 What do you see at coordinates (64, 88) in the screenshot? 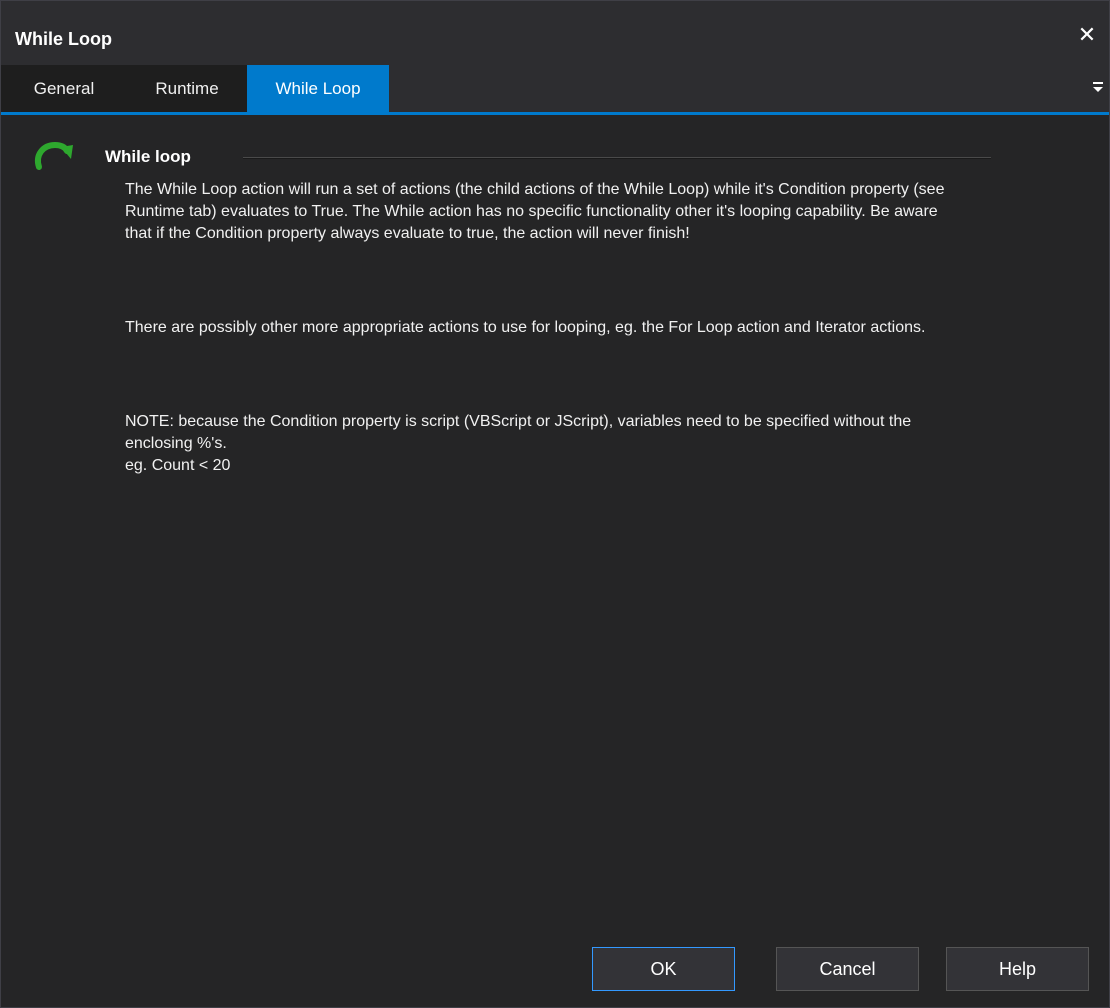
I see `tab-general: General` at bounding box center [64, 88].